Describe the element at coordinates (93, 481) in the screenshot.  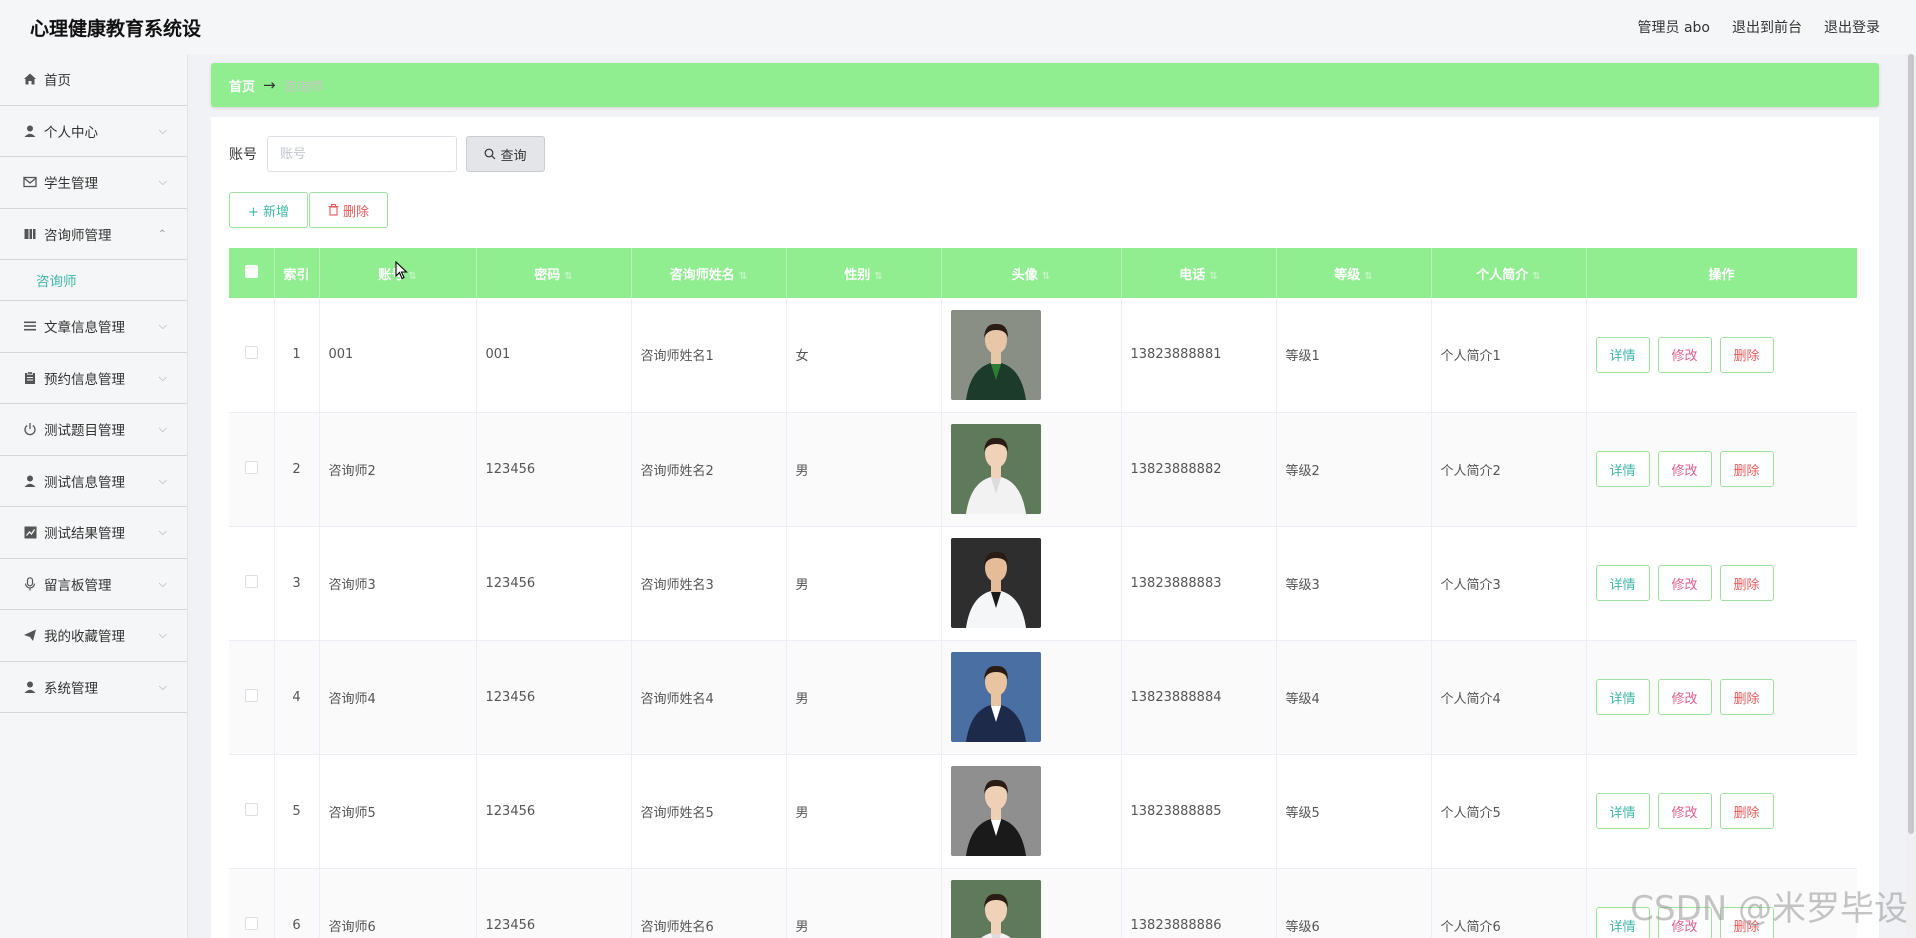
I see `sidebar-item-test-info: 测试信息管理 ⌵` at that location.